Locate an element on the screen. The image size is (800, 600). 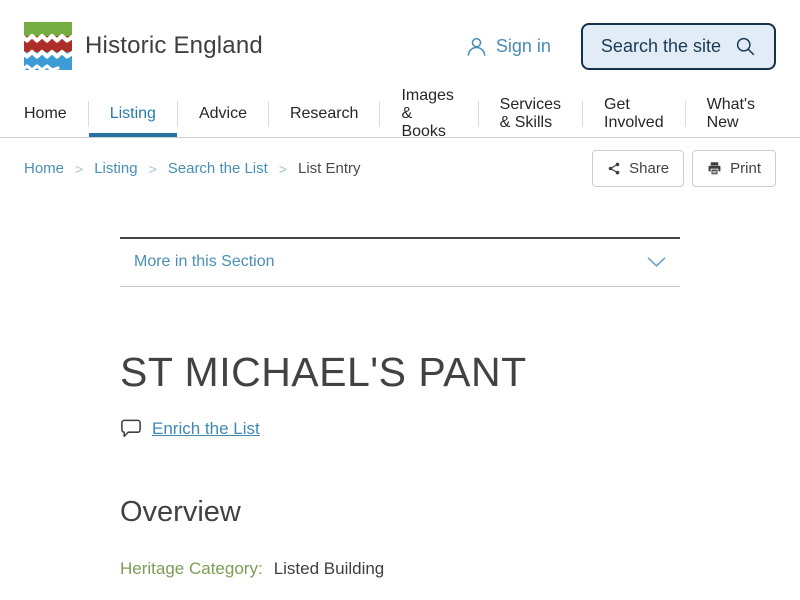
print-button: Print is located at coordinates (734, 168).